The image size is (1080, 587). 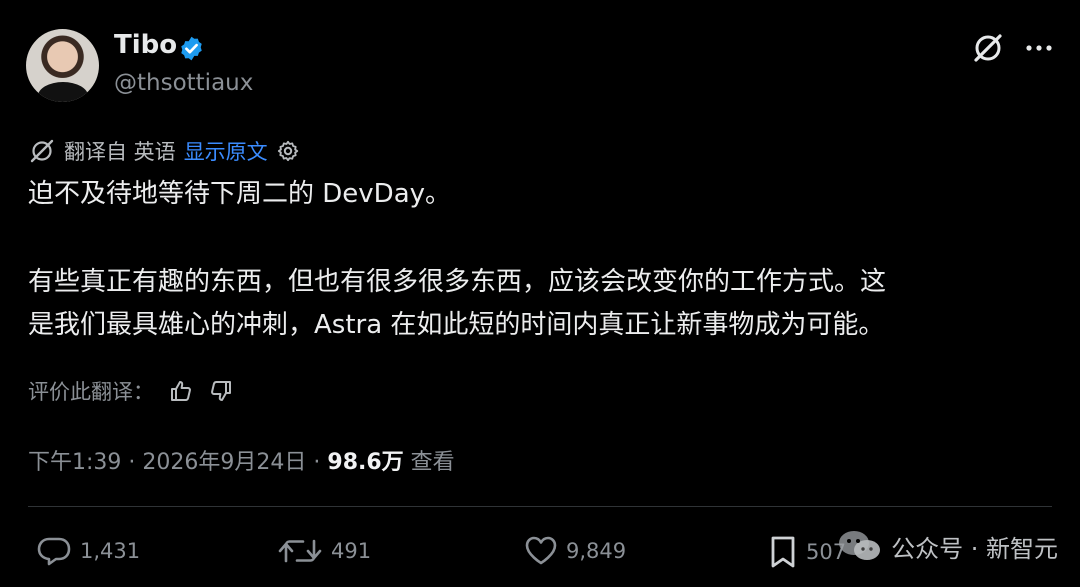 What do you see at coordinates (541, 550) in the screenshot?
I see `heart-icon` at bounding box center [541, 550].